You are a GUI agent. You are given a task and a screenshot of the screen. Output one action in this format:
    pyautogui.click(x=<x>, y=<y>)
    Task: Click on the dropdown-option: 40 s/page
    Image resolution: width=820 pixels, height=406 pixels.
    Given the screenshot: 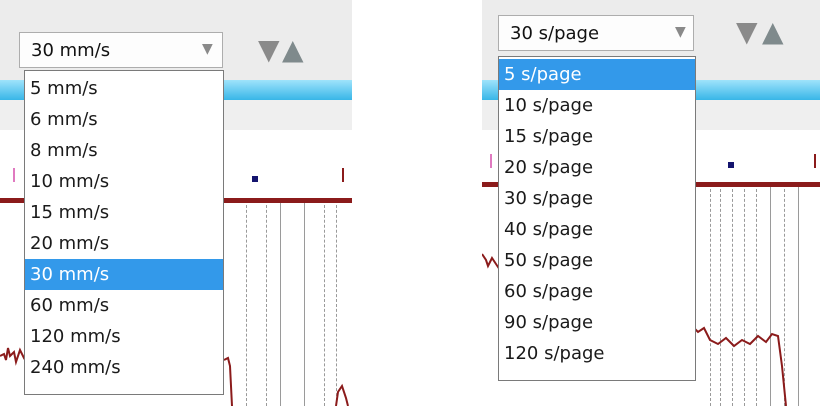 What is the action you would take?
    pyautogui.click(x=597, y=229)
    